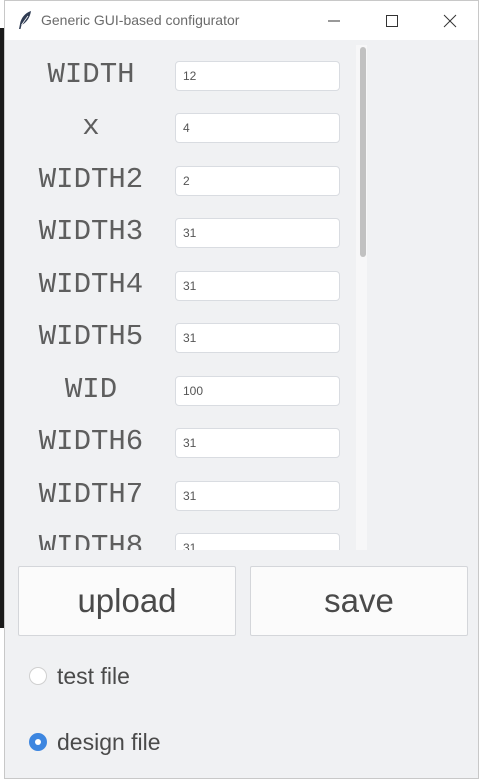 The image size is (483, 781). I want to click on radio-label: design file, so click(109, 742).